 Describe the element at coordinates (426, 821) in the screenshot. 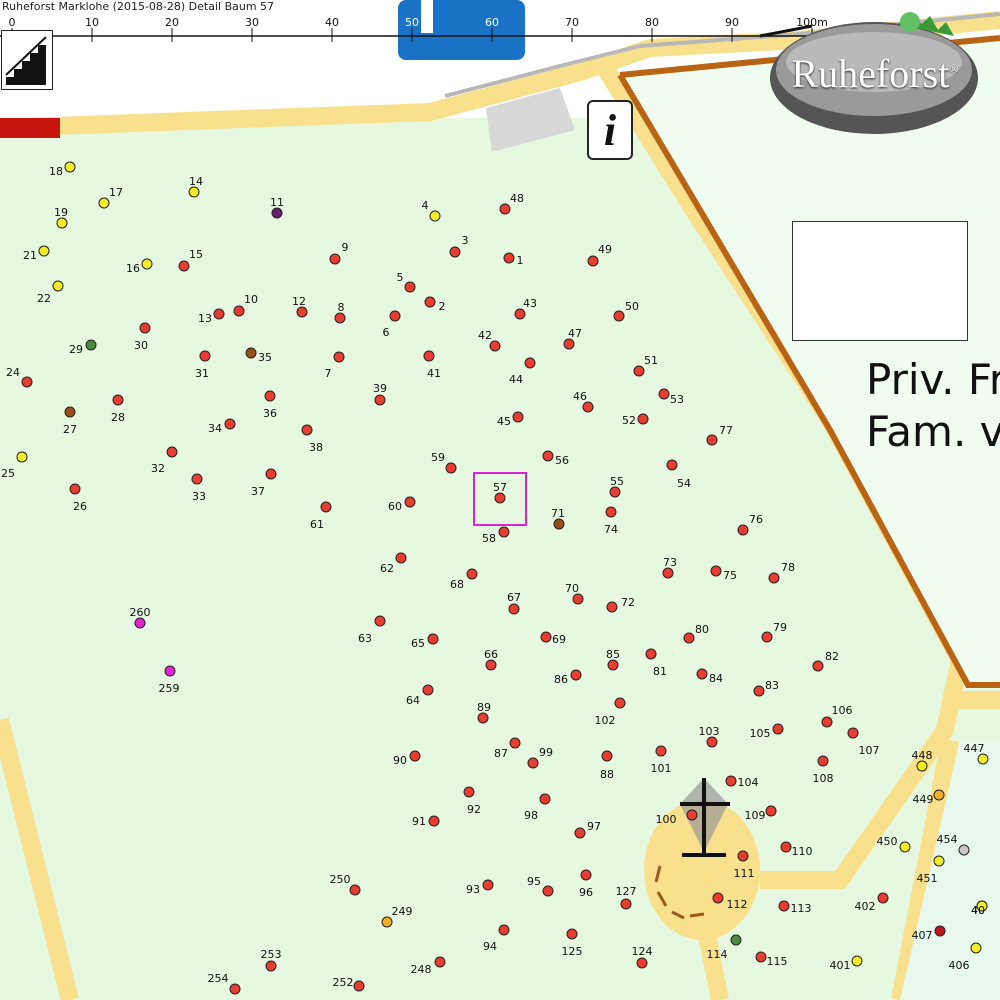

I see `tree-marker-91: 91` at that location.